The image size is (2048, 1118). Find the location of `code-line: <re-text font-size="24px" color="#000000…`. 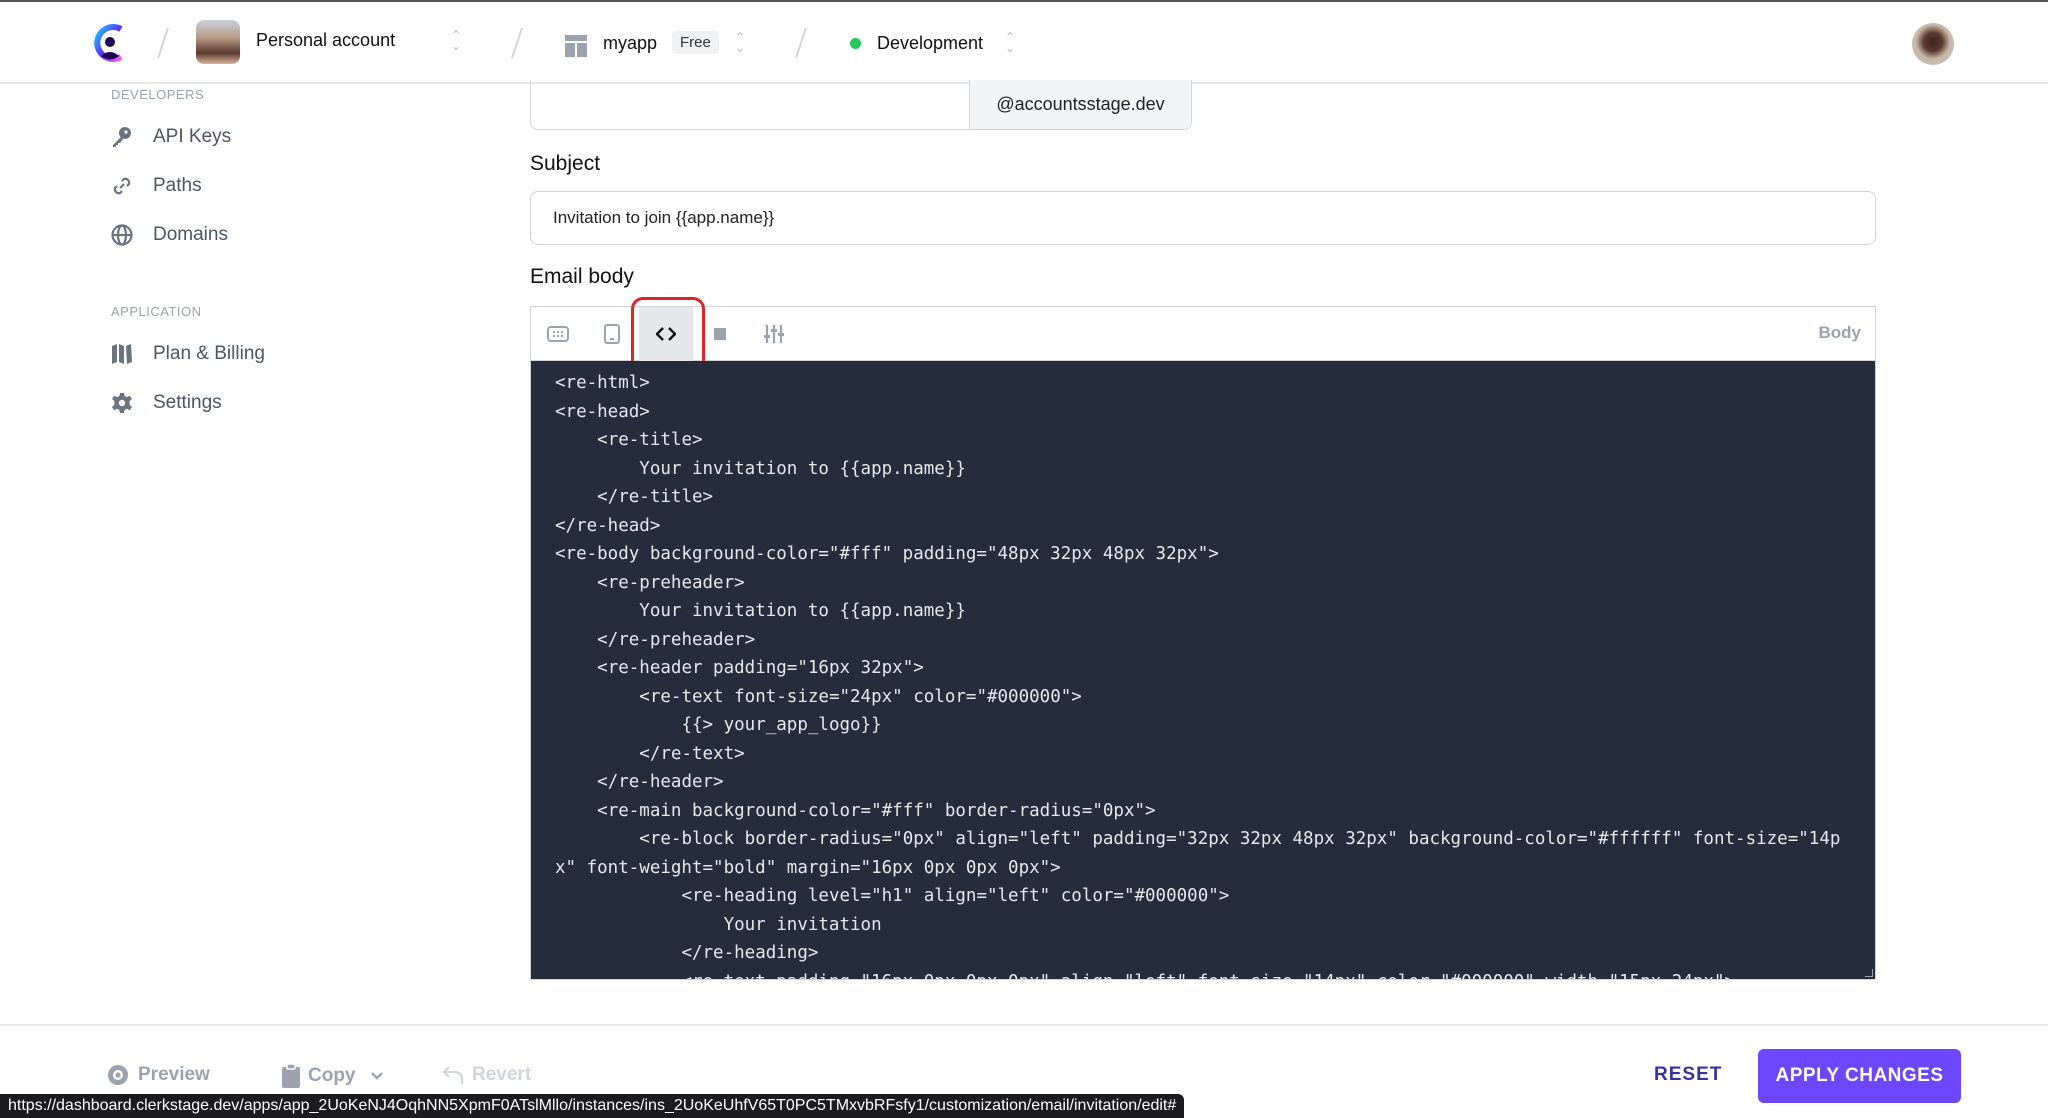

code-line: <re-text font-size="24px" color="#000000… is located at coordinates (818, 696).